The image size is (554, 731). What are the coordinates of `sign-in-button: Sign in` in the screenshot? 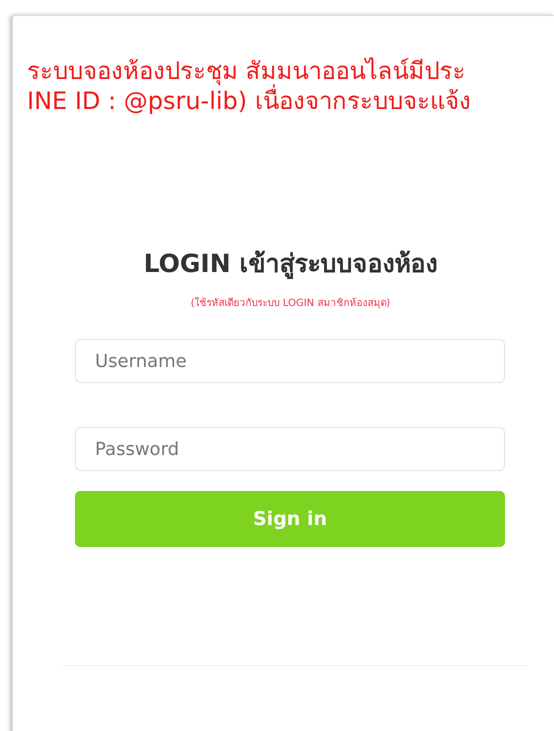 It's located at (290, 519).